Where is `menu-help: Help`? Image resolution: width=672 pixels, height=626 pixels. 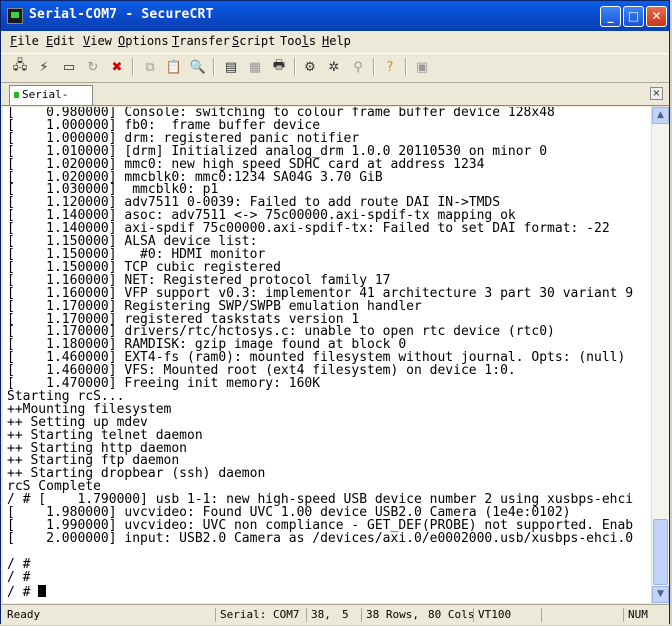
menu-help: Help is located at coordinates (336, 41).